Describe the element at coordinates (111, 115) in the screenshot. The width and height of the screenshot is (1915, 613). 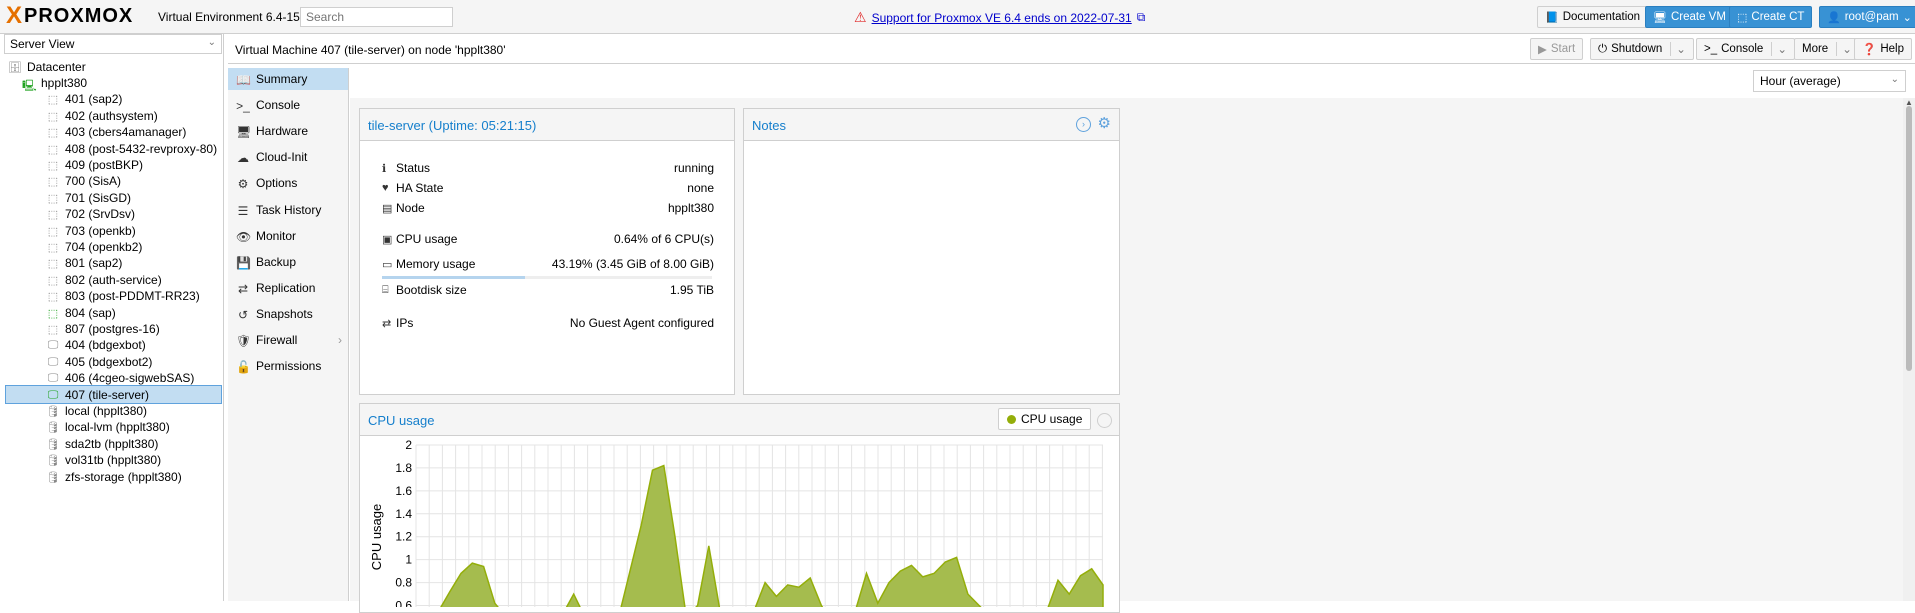
I see `tree-item-label: 402 (authsystem)` at that location.